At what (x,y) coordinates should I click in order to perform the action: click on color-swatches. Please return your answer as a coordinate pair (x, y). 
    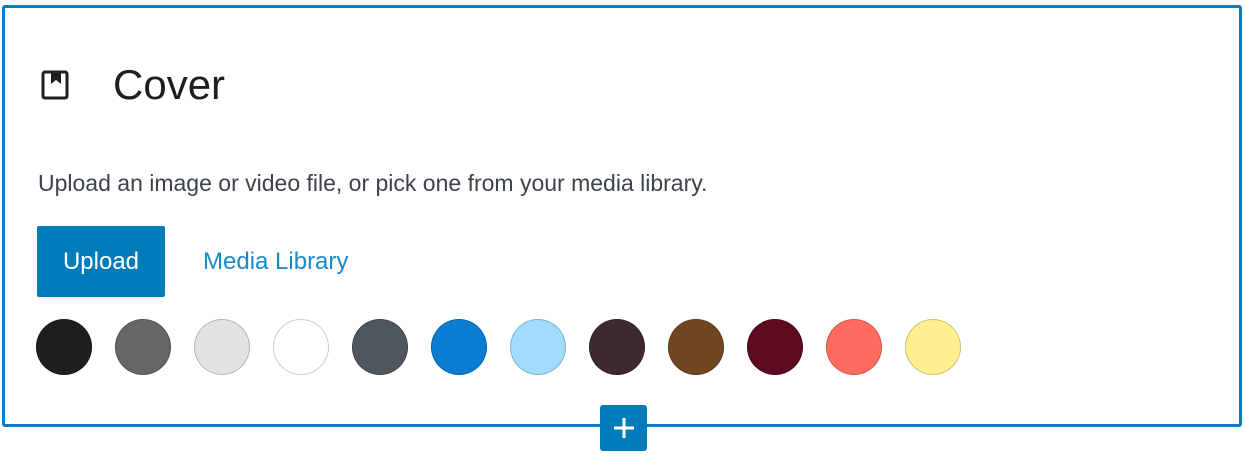
    Looking at the image, I should click on (498, 347).